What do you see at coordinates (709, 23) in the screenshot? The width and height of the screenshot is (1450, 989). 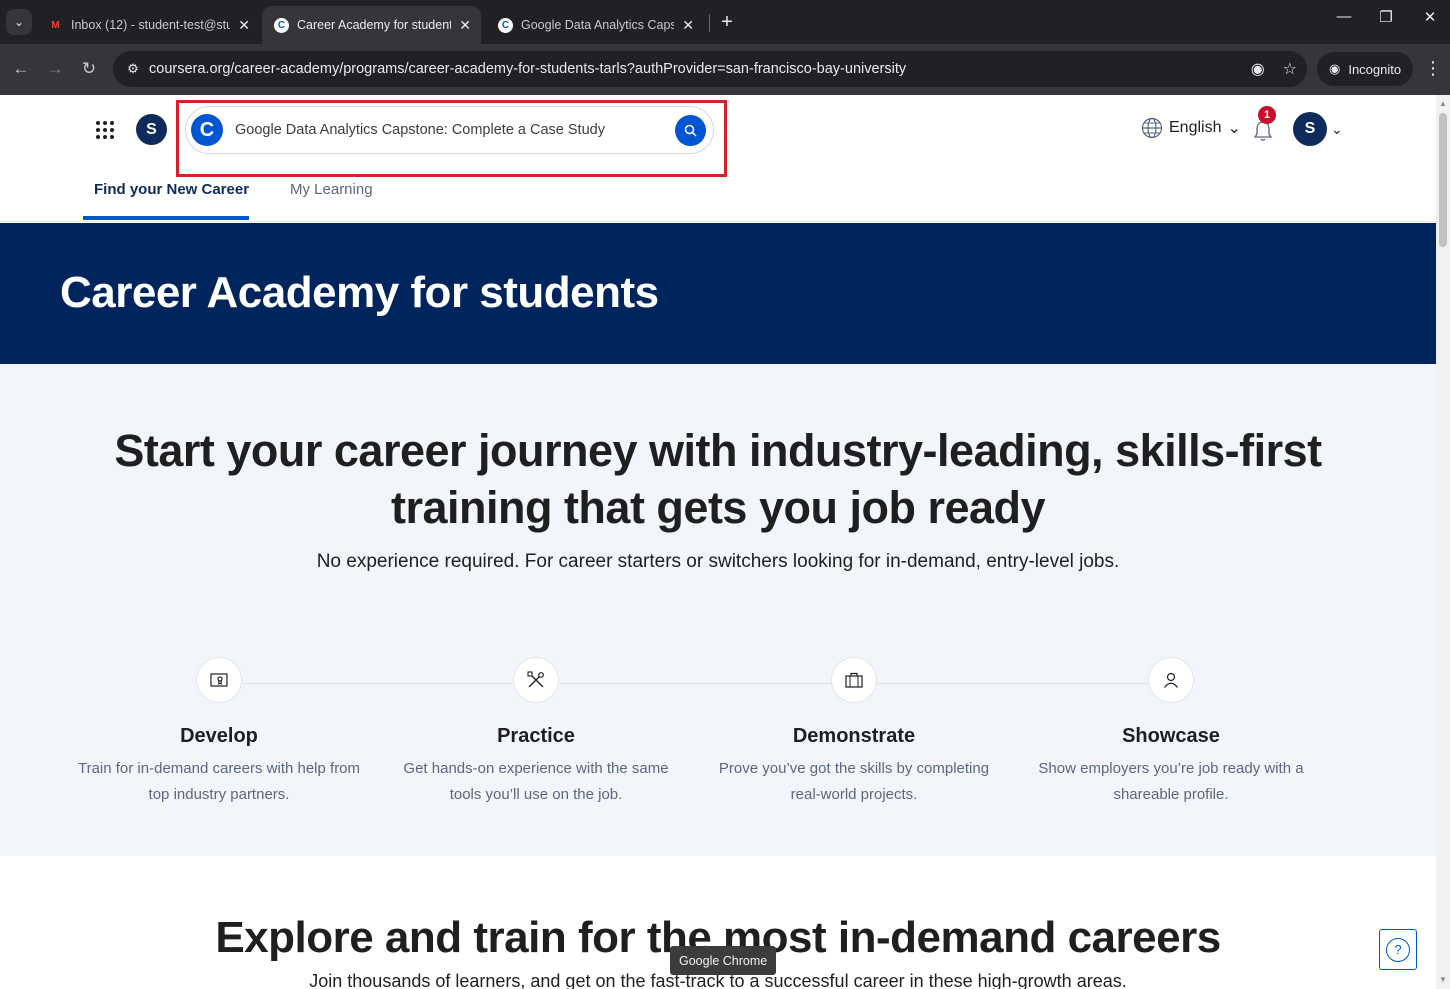 I see `tab-separator` at bounding box center [709, 23].